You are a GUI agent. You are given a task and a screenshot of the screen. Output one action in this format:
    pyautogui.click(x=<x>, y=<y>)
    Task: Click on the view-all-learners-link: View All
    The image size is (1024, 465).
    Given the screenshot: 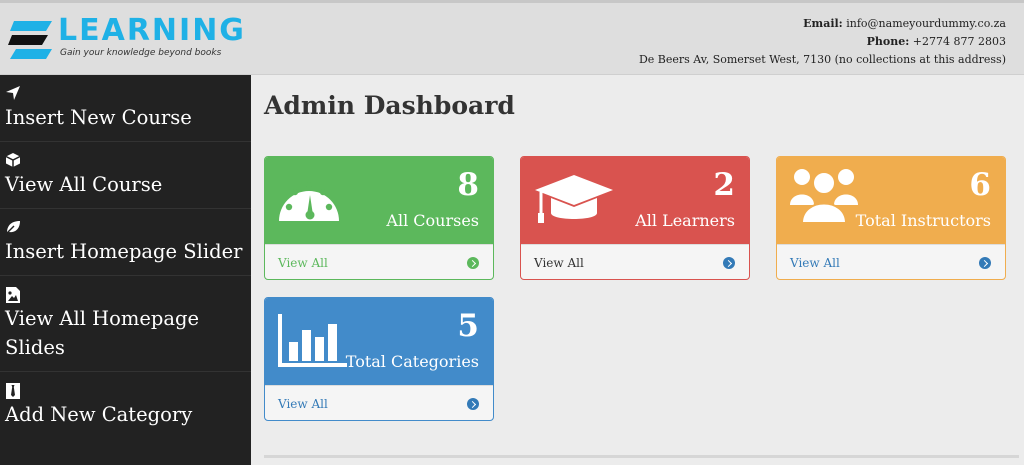 What is the action you would take?
    pyautogui.click(x=559, y=263)
    